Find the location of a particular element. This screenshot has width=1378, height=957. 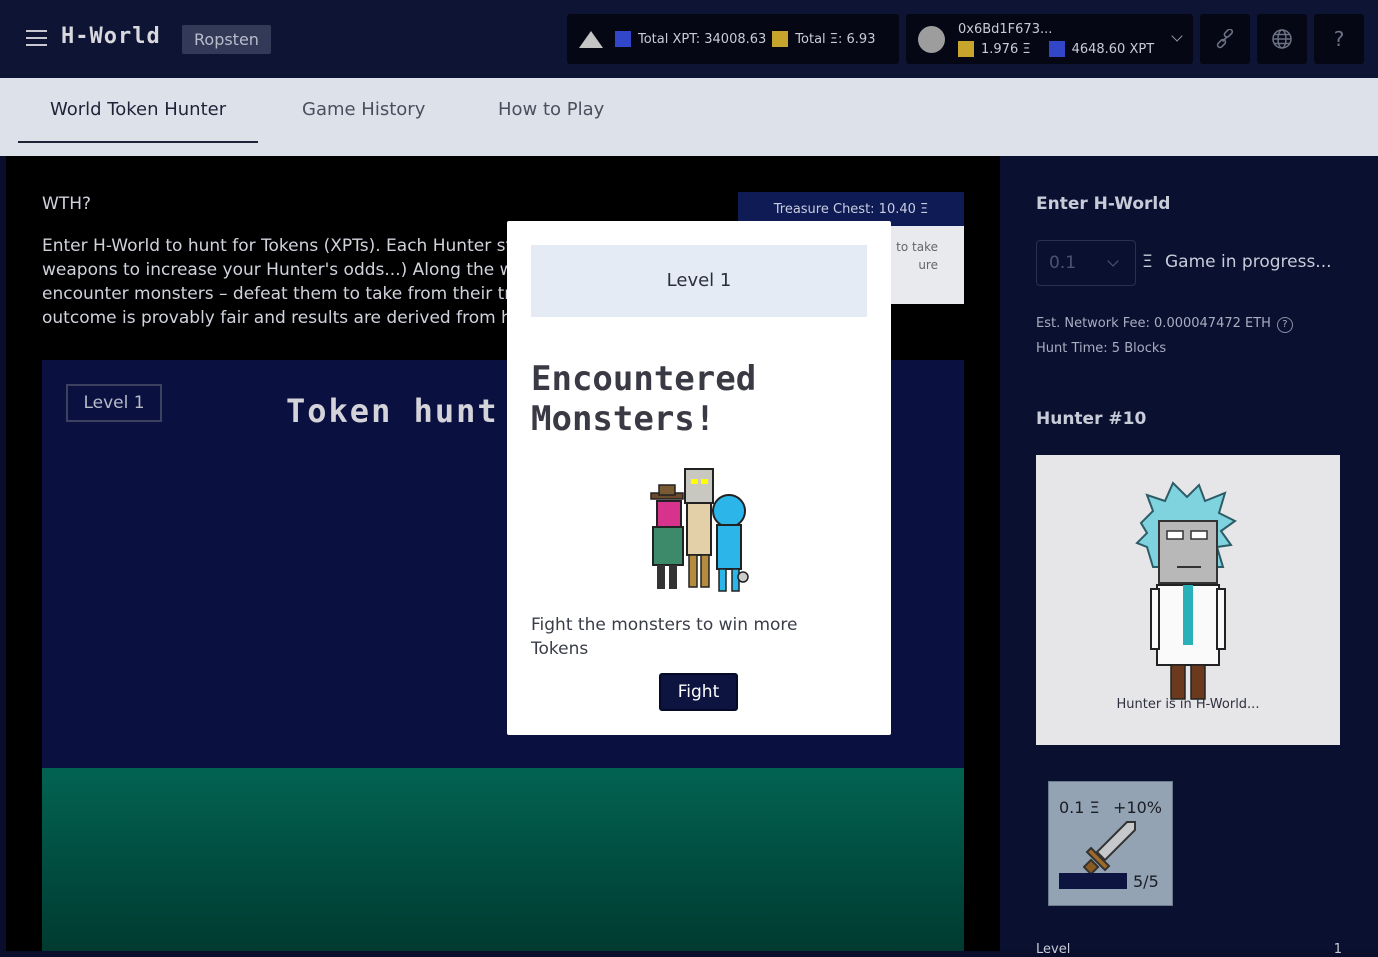

fight-button: Fight is located at coordinates (698, 692).